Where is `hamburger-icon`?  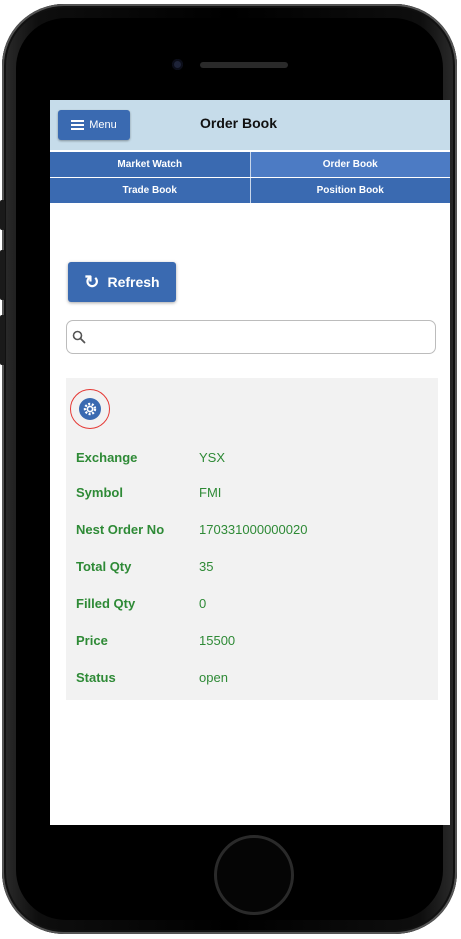
hamburger-icon is located at coordinates (78, 125).